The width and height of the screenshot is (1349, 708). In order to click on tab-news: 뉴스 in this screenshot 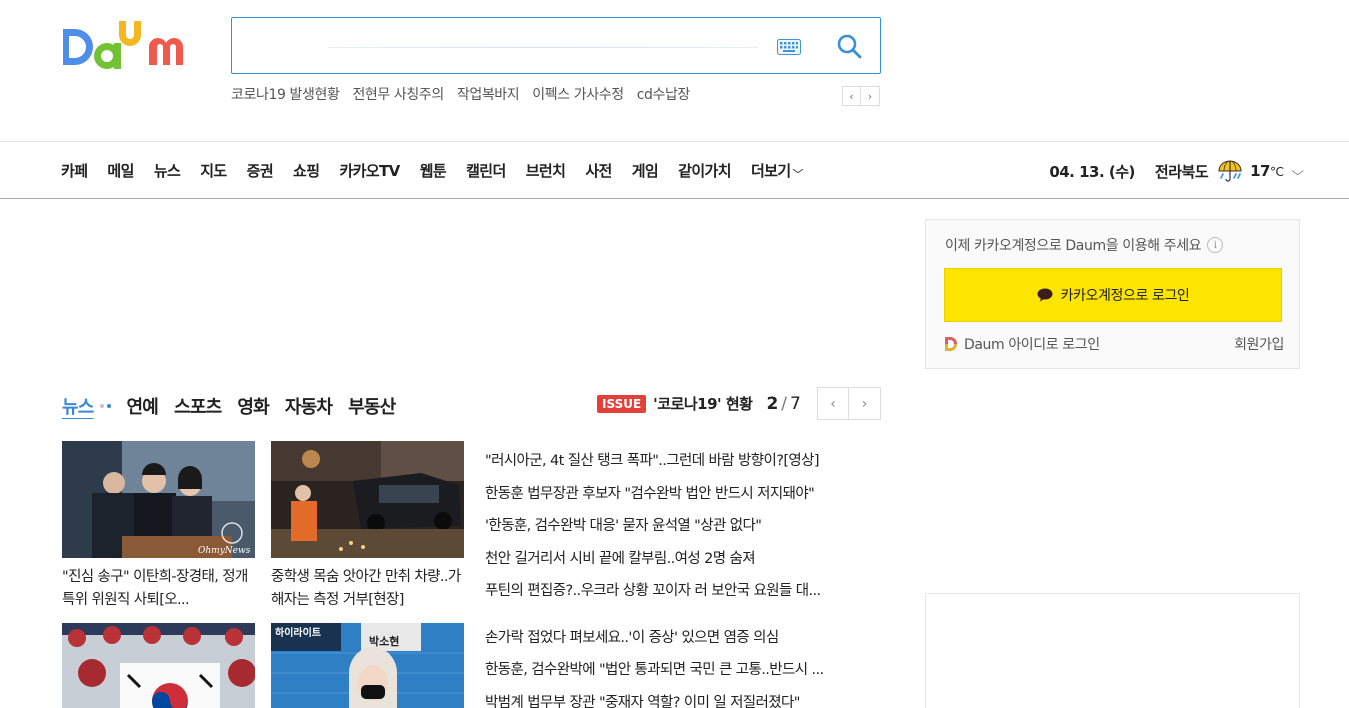, I will do `click(78, 406)`.